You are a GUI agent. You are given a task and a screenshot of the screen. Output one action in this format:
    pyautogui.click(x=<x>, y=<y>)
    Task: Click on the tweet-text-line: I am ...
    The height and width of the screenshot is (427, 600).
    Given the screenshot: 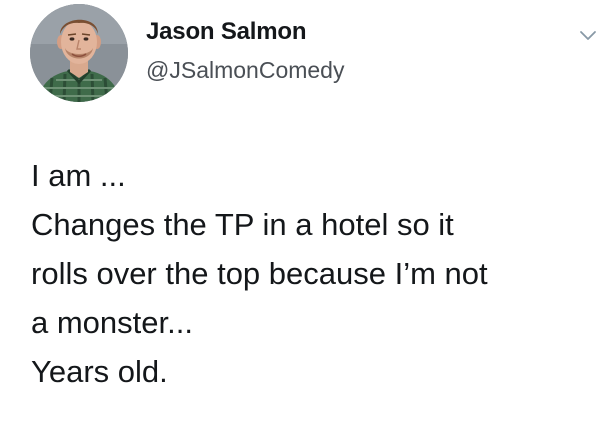 What is the action you would take?
    pyautogui.click(x=78, y=175)
    